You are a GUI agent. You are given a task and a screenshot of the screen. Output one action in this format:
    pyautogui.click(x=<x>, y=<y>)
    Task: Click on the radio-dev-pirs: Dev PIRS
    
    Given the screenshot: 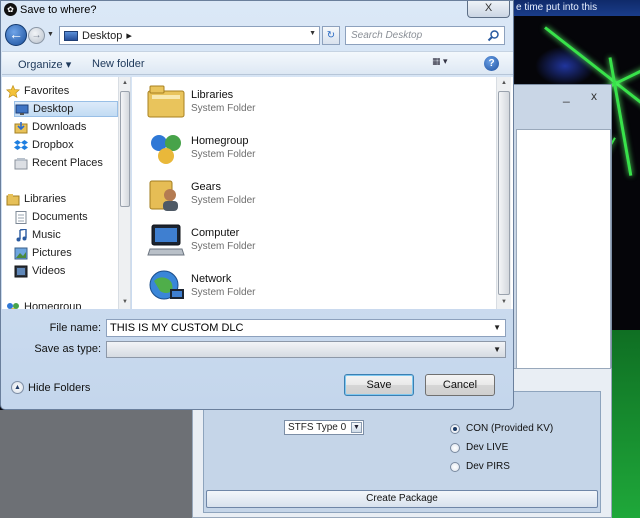 What is the action you would take?
    pyautogui.click(x=480, y=466)
    